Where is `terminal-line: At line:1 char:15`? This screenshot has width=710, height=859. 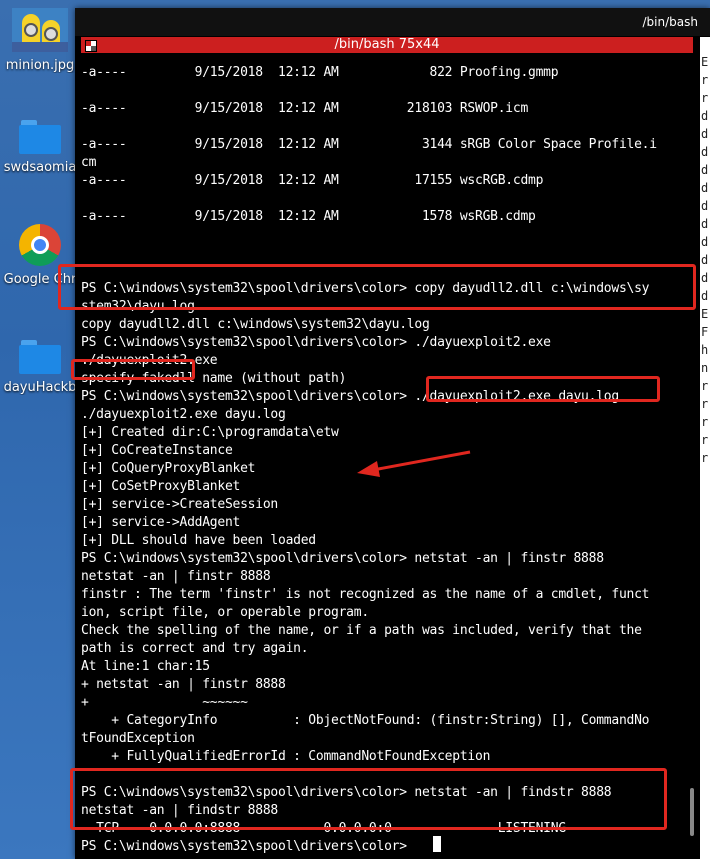
terminal-line: At line:1 char:15 is located at coordinates (145, 666).